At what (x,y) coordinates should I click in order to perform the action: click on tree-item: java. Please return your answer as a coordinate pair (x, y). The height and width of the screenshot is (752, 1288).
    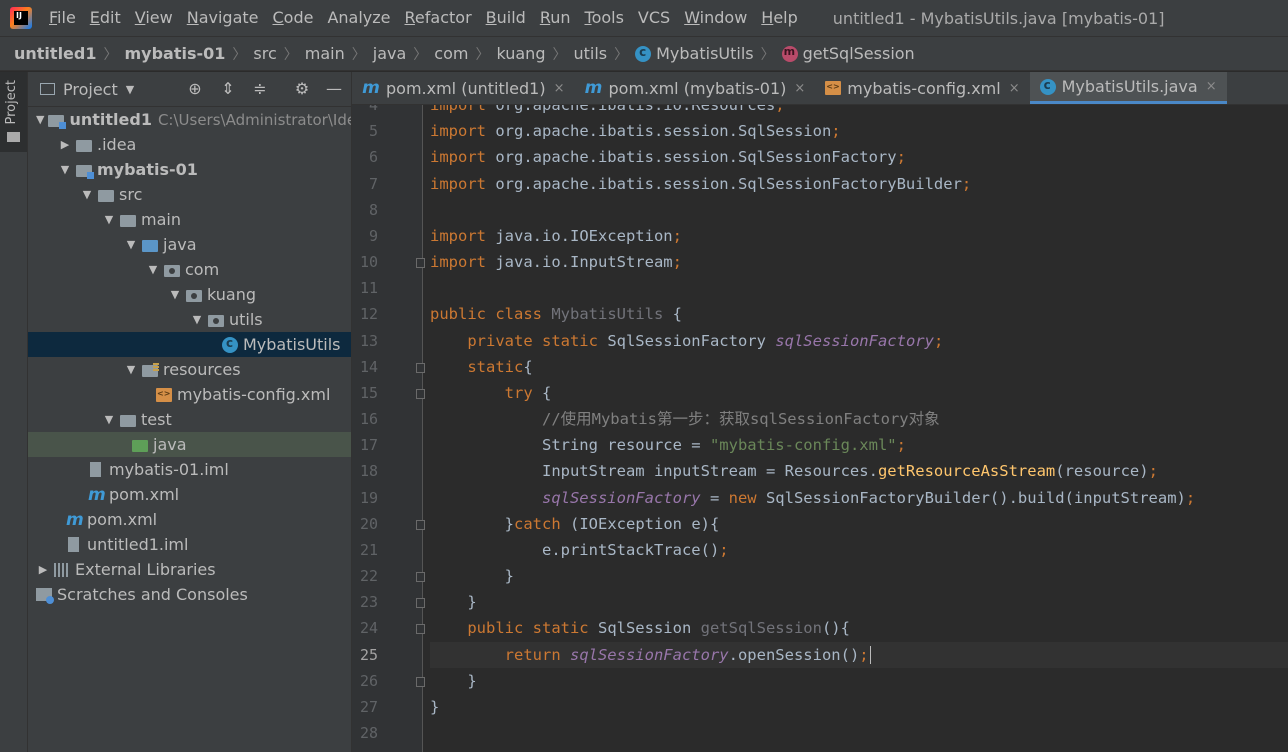
    Looking at the image, I should click on (189, 444).